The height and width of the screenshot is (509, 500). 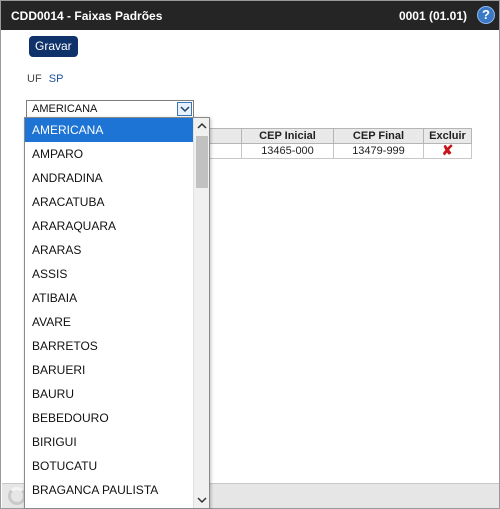 What do you see at coordinates (34, 79) in the screenshot?
I see `uf-label: UF` at bounding box center [34, 79].